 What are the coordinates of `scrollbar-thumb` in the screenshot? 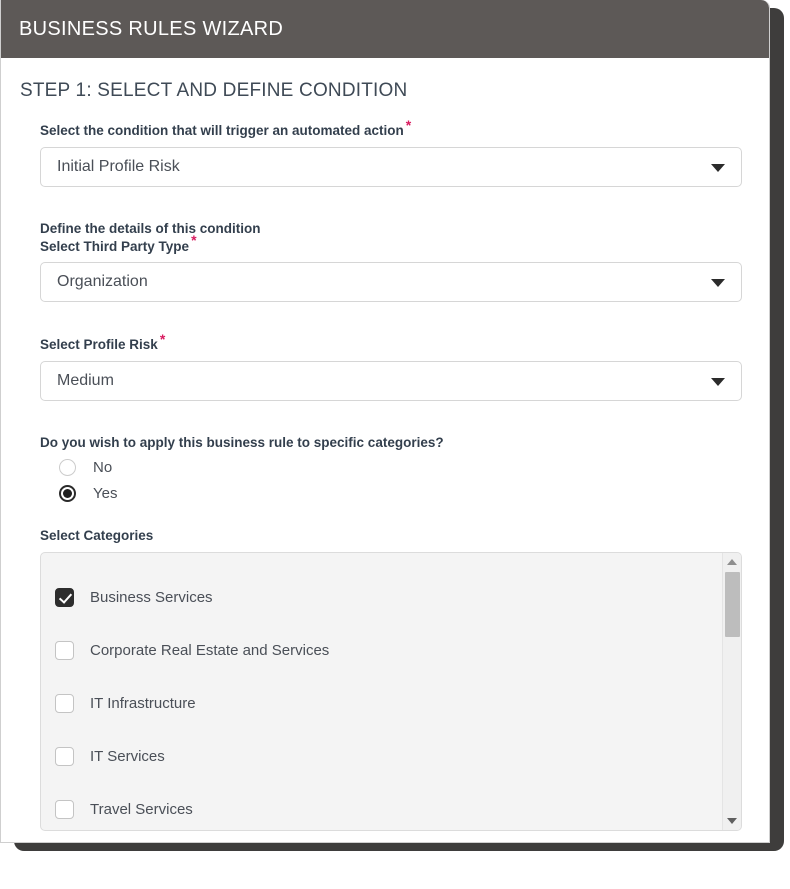 It's located at (732, 604).